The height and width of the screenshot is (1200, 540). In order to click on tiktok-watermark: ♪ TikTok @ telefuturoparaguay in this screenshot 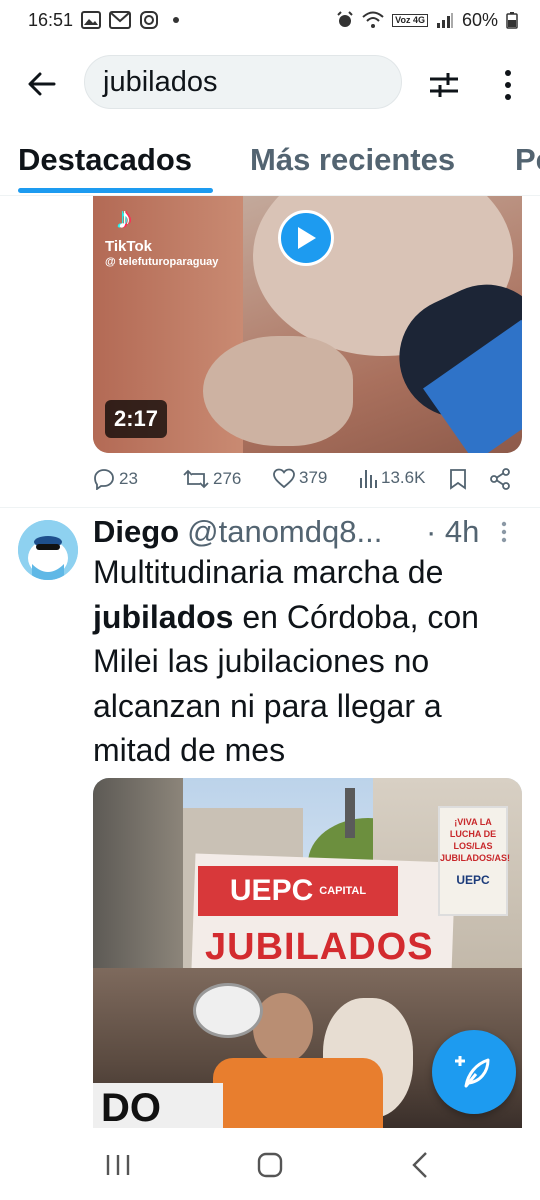, I will do `click(162, 235)`.